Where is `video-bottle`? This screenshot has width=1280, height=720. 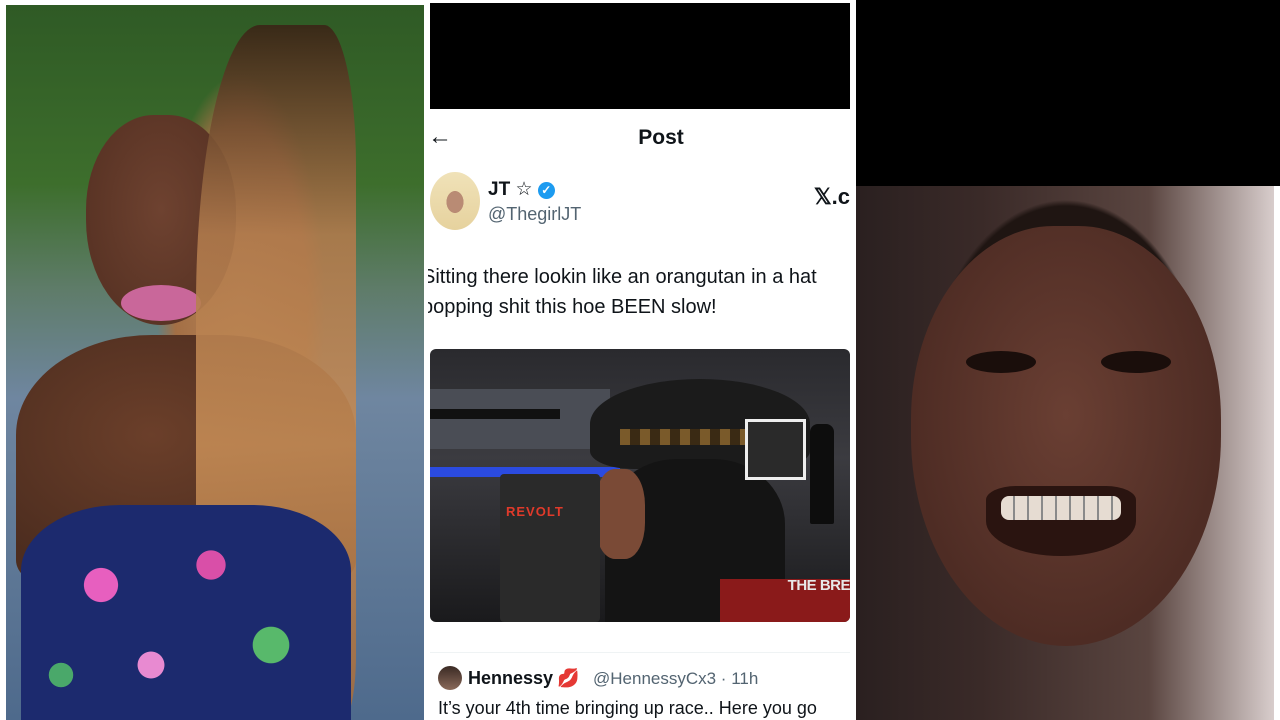 video-bottle is located at coordinates (822, 474).